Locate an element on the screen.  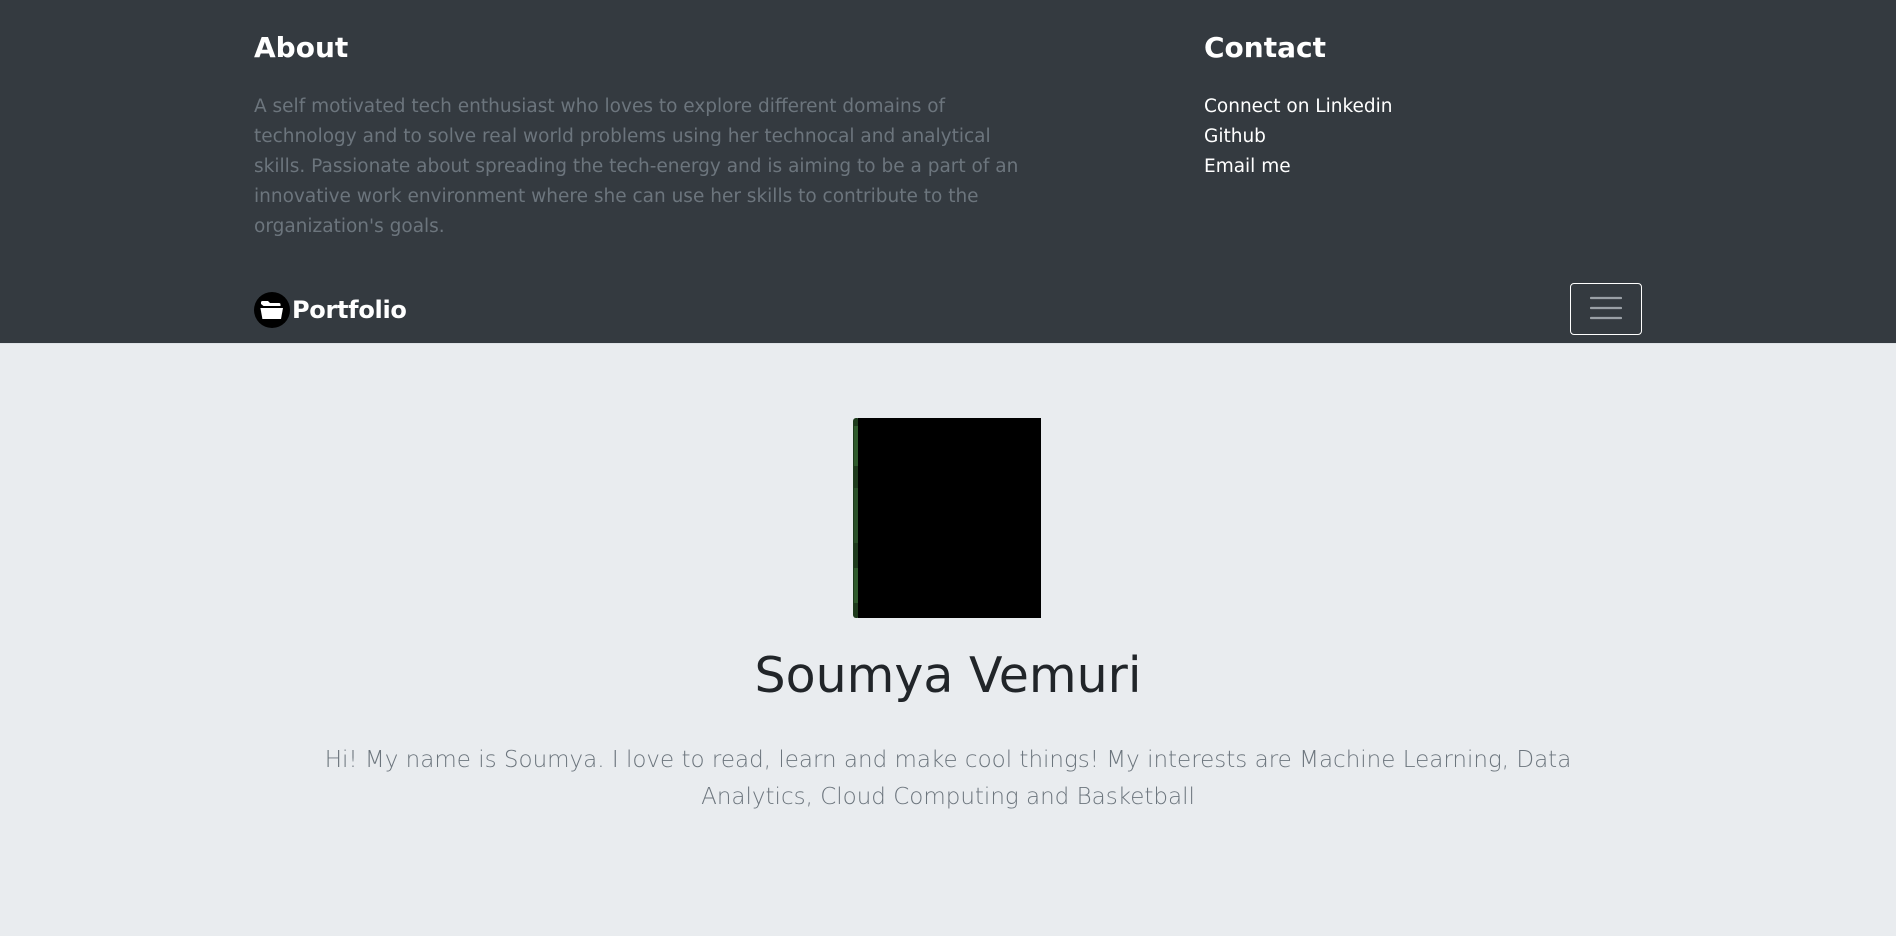
linkedin-link: Connect on Linkedin is located at coordinates (1298, 106).